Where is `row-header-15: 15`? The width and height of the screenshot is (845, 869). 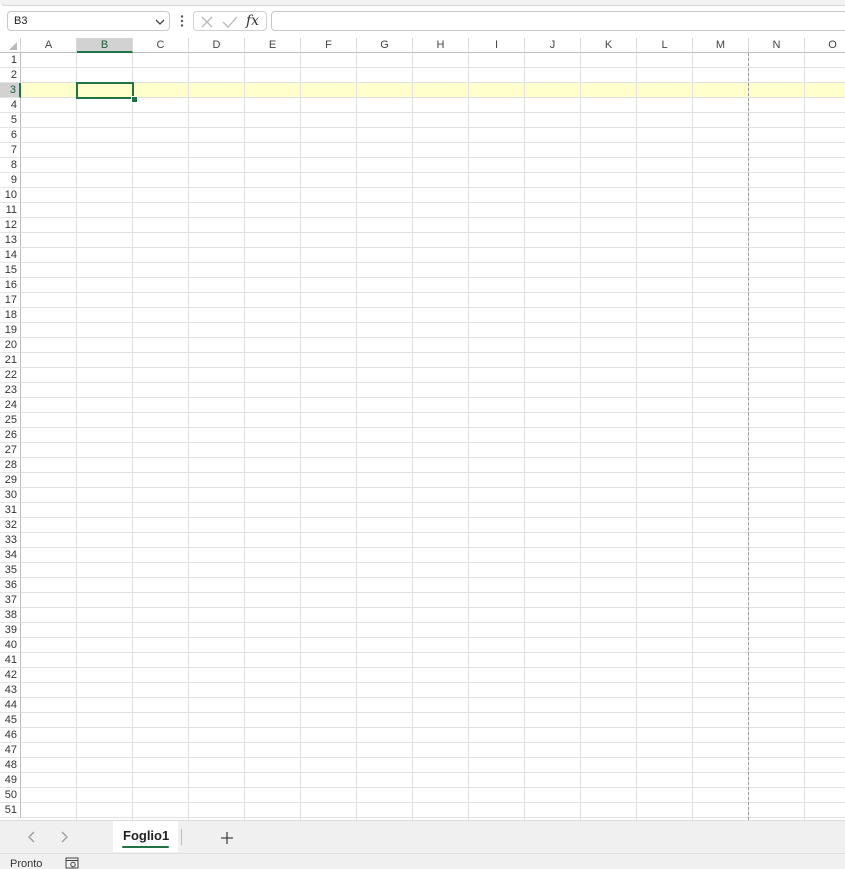
row-header-15: 15 is located at coordinates (10, 270).